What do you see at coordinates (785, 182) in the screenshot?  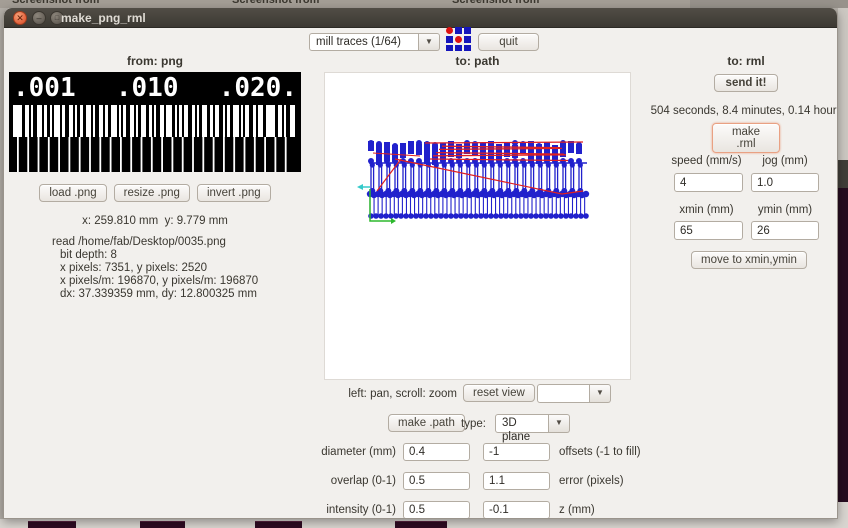 I see `jog-input` at bounding box center [785, 182].